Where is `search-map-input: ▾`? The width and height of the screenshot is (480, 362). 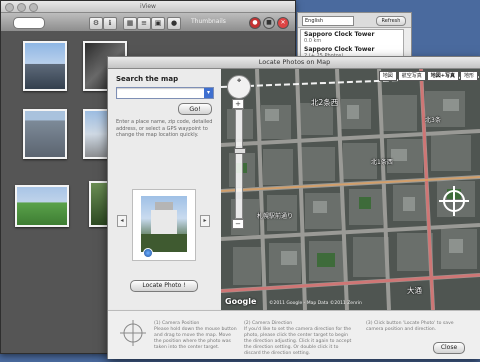
search-map-input: ▾ is located at coordinates (165, 93).